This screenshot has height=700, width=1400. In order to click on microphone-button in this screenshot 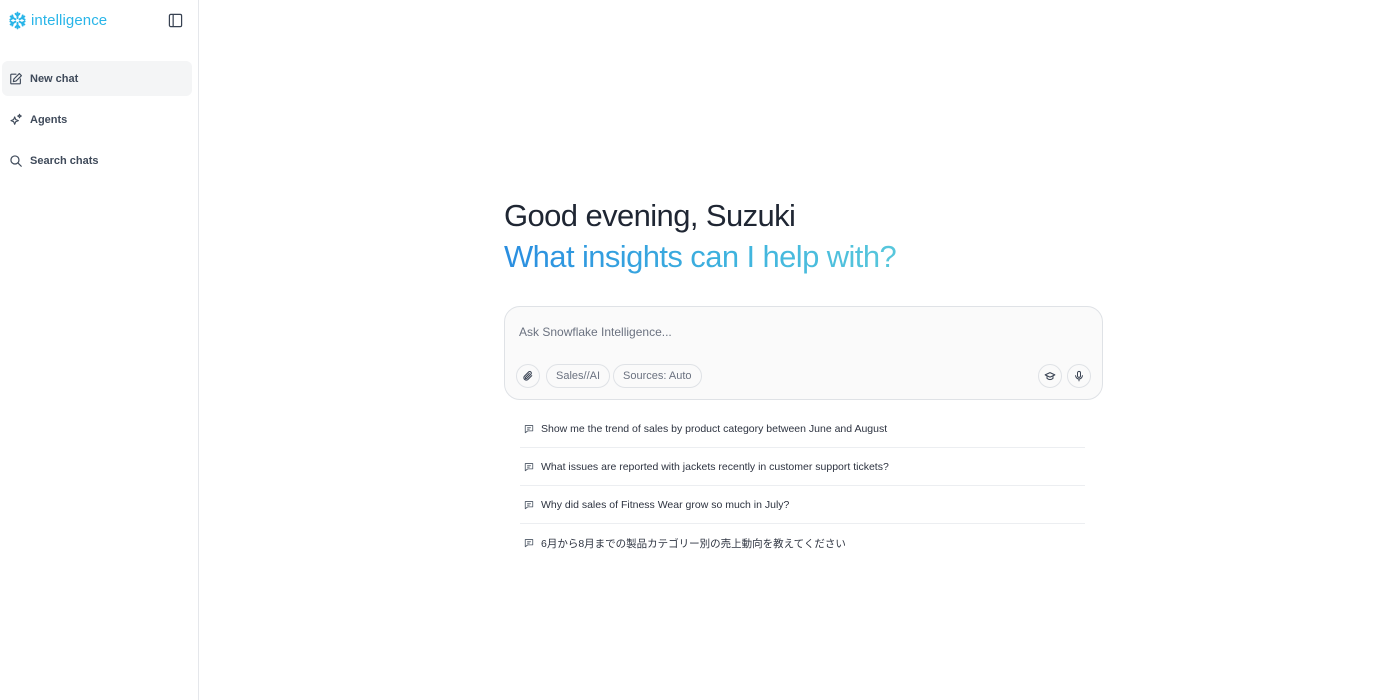, I will do `click(1079, 376)`.